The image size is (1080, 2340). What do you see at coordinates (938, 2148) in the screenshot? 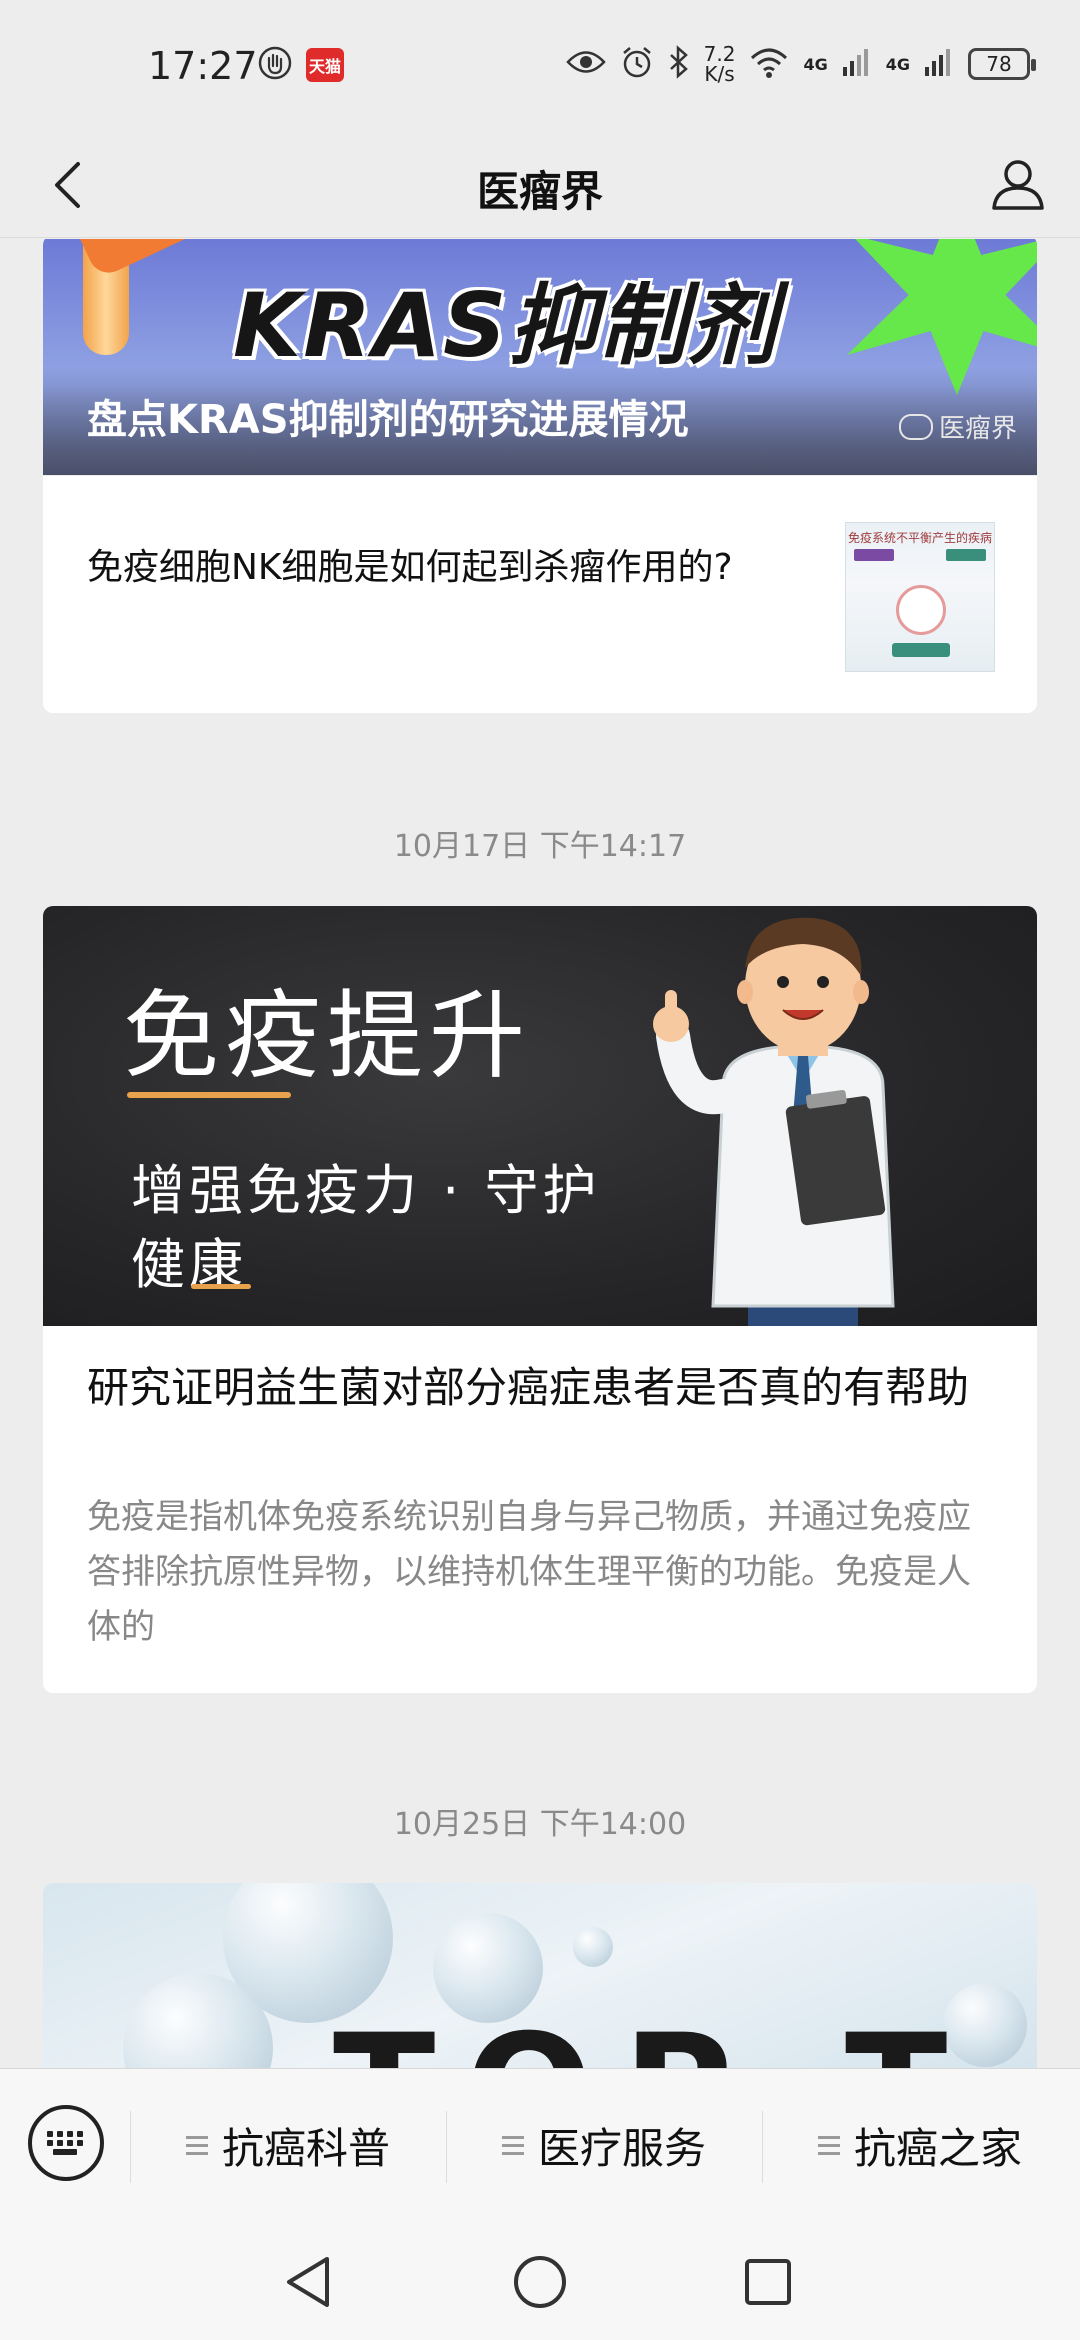
I see `menu-item-label: 抗癌之家` at bounding box center [938, 2148].